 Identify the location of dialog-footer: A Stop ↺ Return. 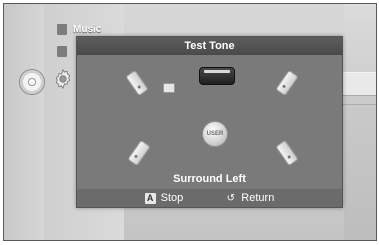
(209, 198).